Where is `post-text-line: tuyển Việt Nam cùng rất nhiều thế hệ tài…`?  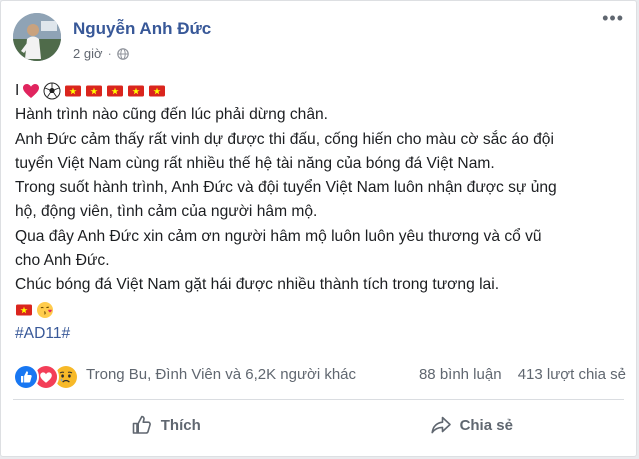
post-text-line: tuyển Việt Nam cùng rất nhiều thế hệ tài… is located at coordinates (255, 163).